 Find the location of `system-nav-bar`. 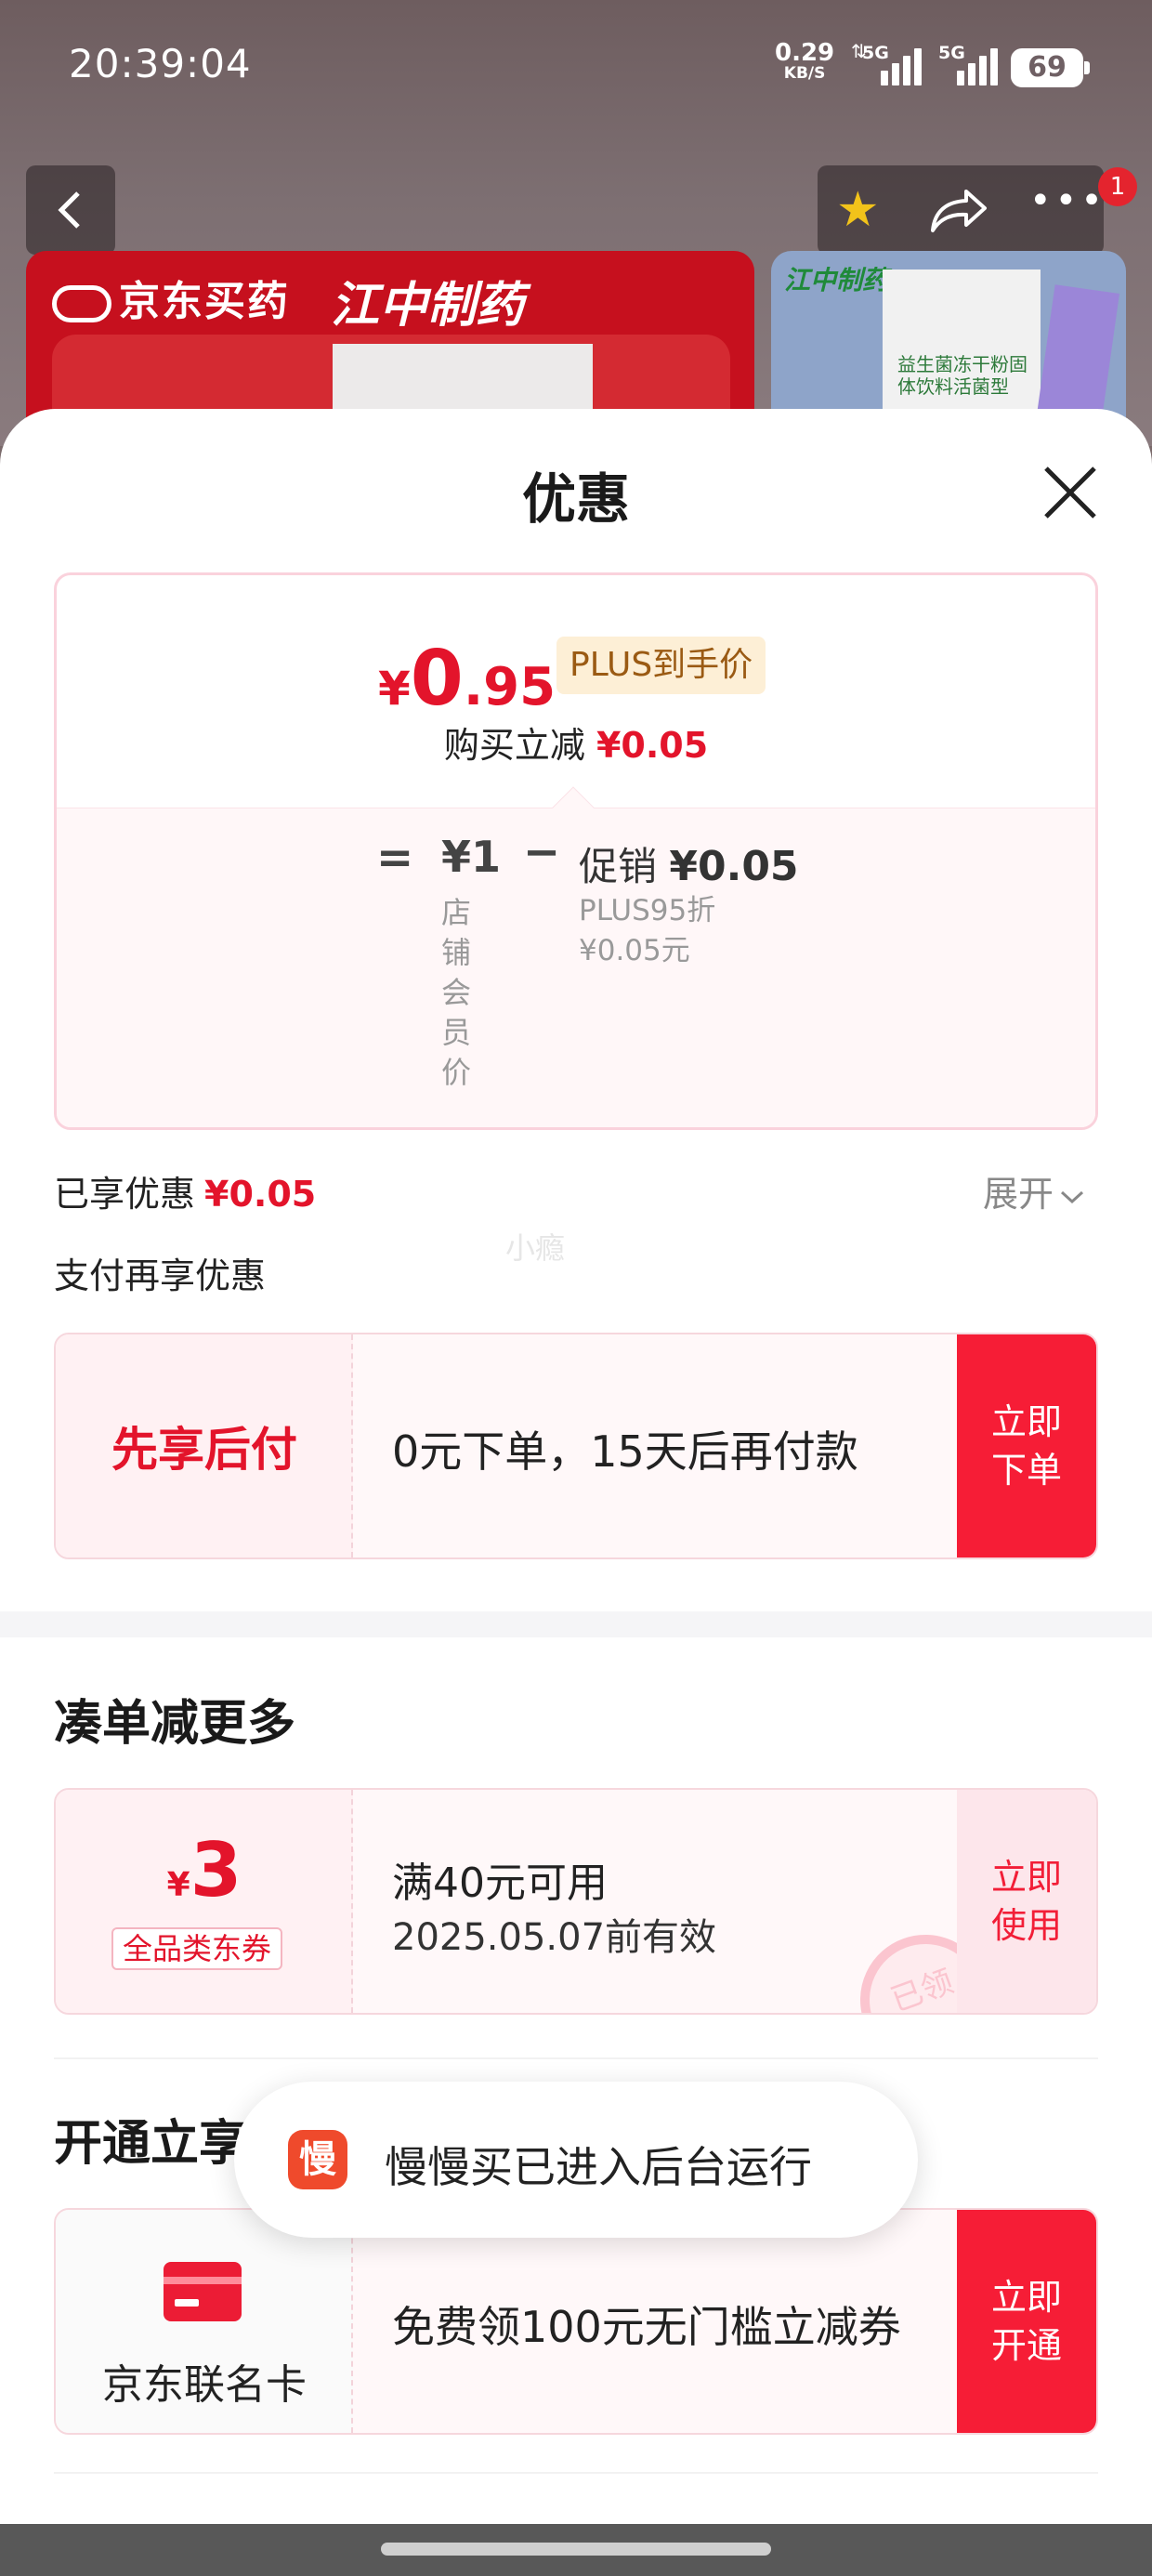

system-nav-bar is located at coordinates (576, 2550).